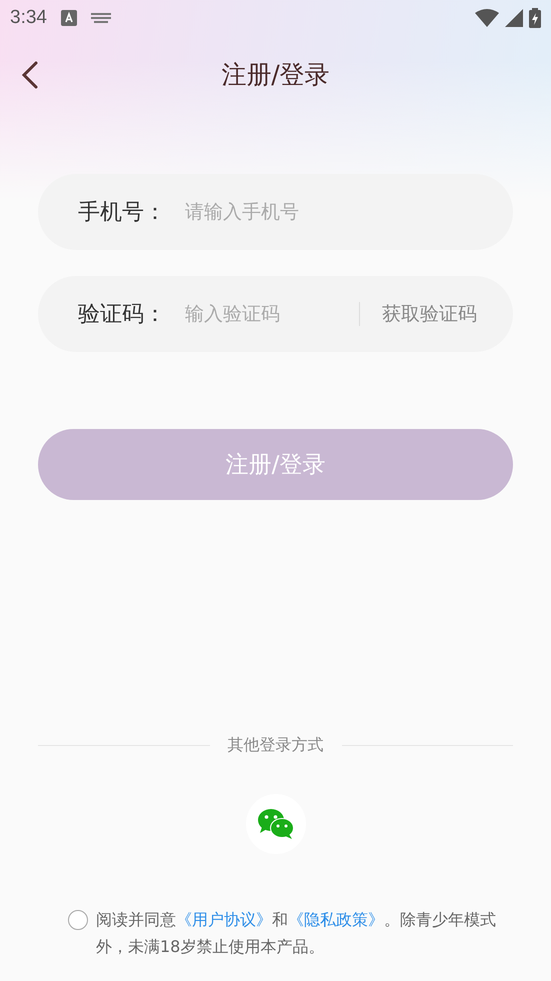 Image resolution: width=551 pixels, height=981 pixels. What do you see at coordinates (275, 74) in the screenshot?
I see `page-title: 注册/登录` at bounding box center [275, 74].